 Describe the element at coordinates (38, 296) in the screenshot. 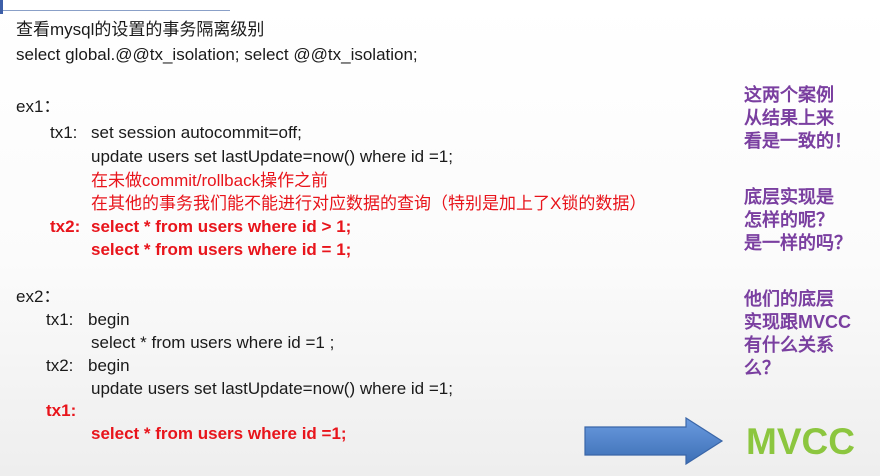

I see `ex2-label: ex2：` at that location.